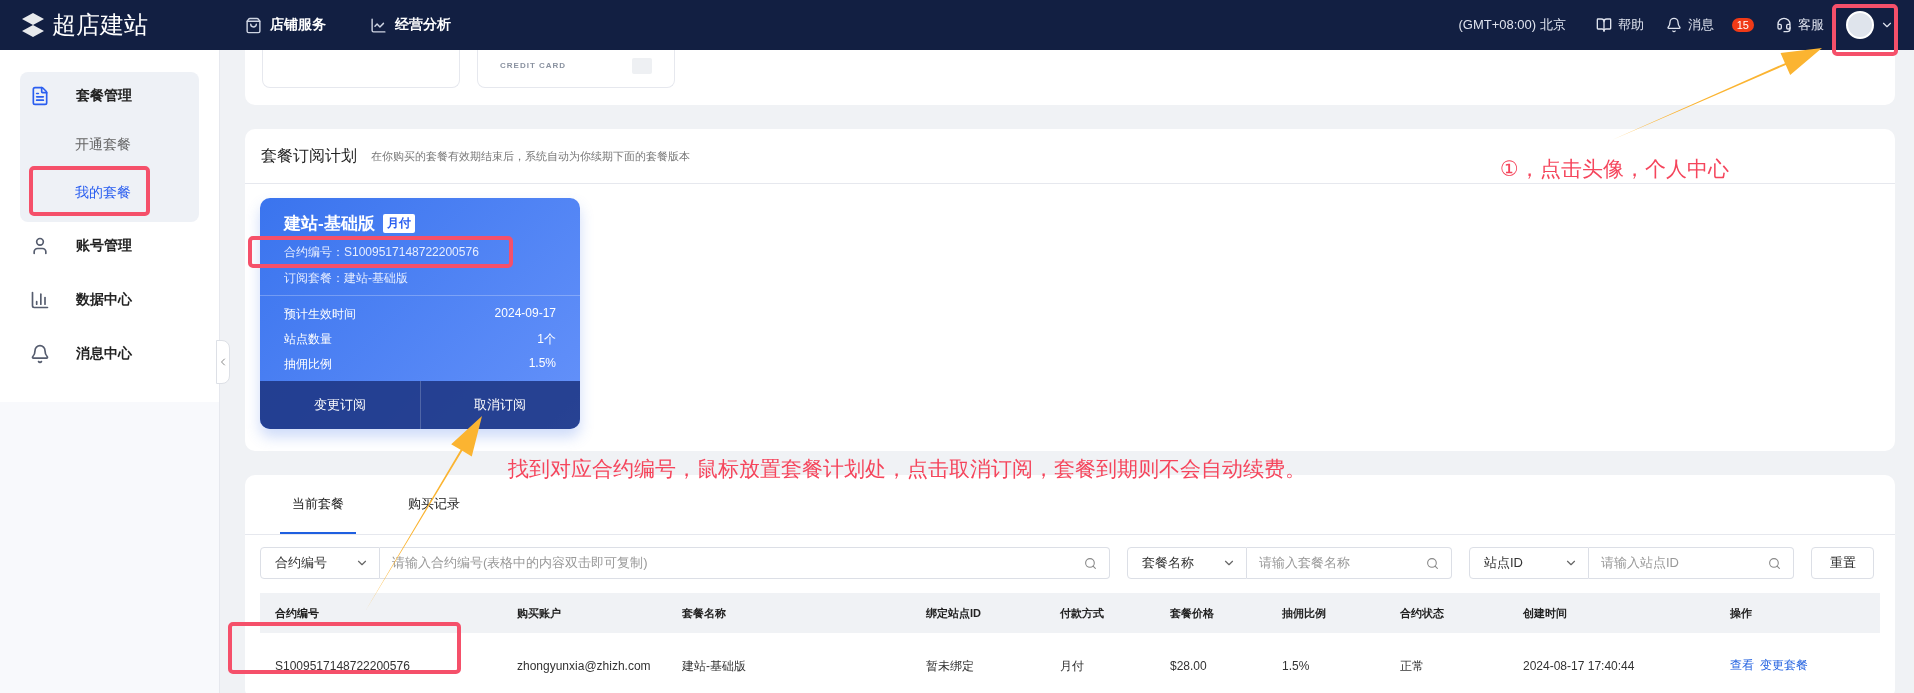  What do you see at coordinates (533, 65) in the screenshot?
I see `card-label: CREDIT CARD` at bounding box center [533, 65].